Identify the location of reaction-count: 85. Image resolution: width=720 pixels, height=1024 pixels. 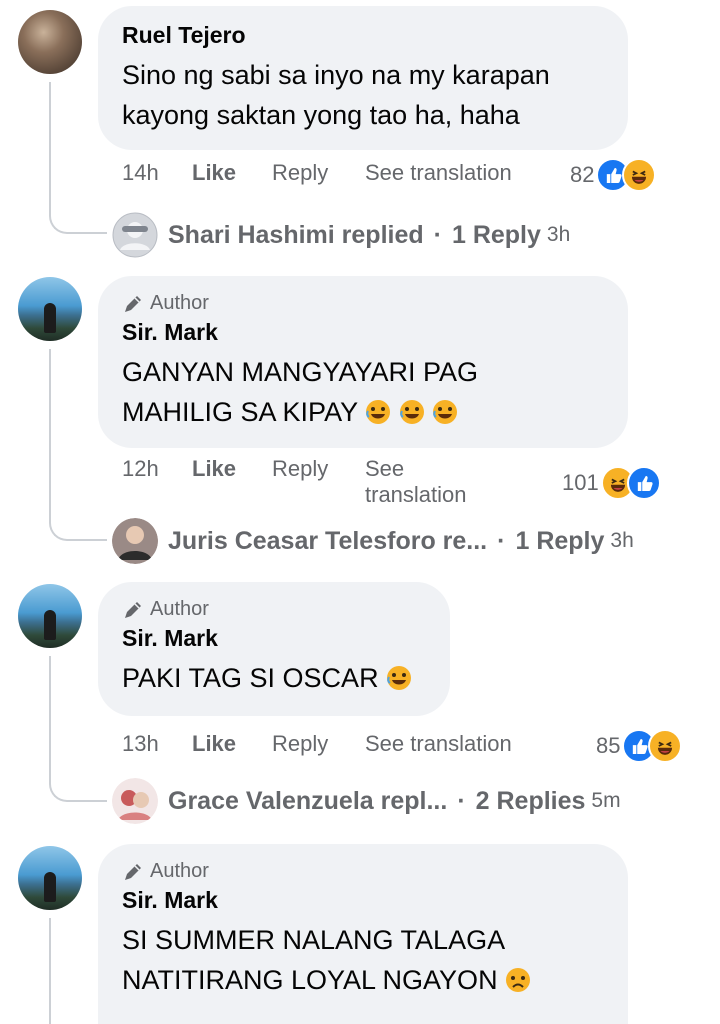
(608, 745).